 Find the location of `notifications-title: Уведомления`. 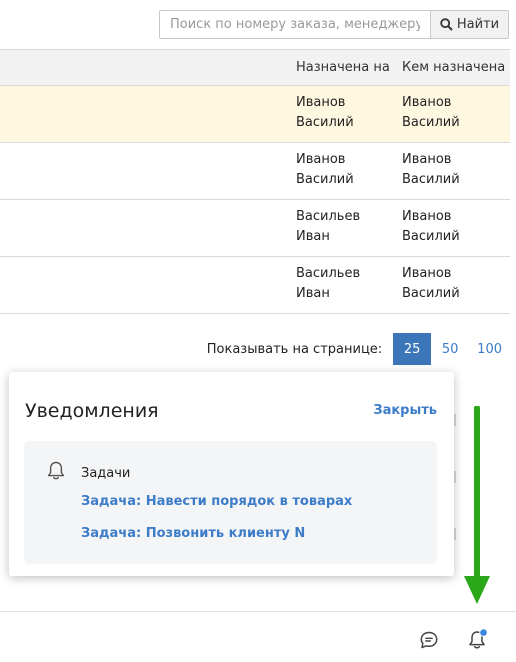

notifications-title: Уведомления is located at coordinates (92, 411).